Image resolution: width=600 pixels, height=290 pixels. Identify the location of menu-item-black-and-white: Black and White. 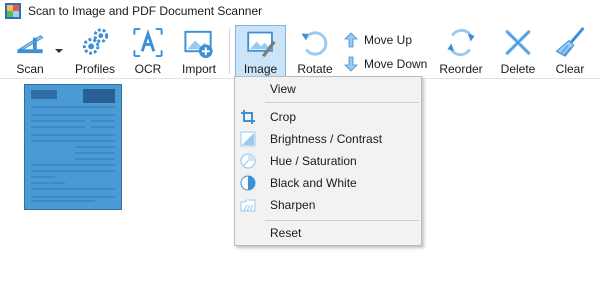
(328, 183).